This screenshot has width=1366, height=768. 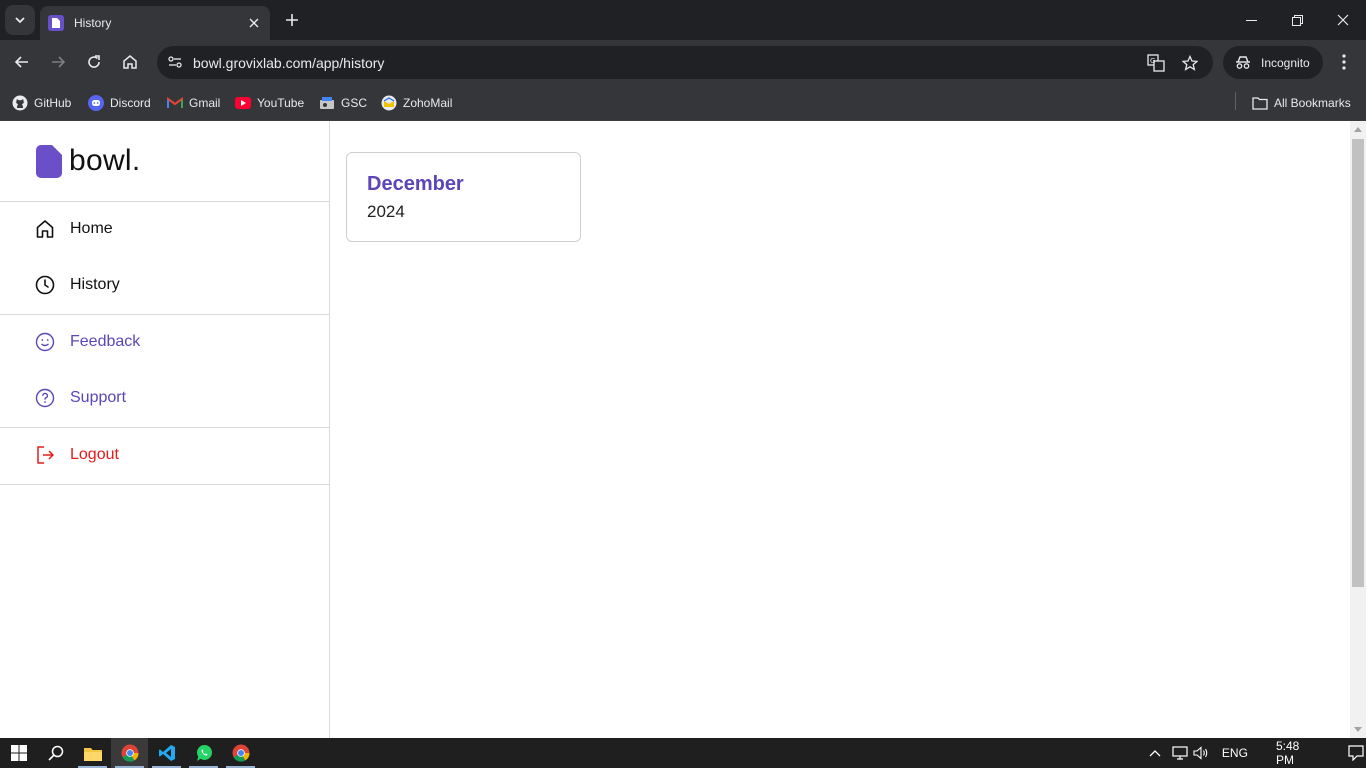 I want to click on arrow-right-icon, so click(x=59, y=62).